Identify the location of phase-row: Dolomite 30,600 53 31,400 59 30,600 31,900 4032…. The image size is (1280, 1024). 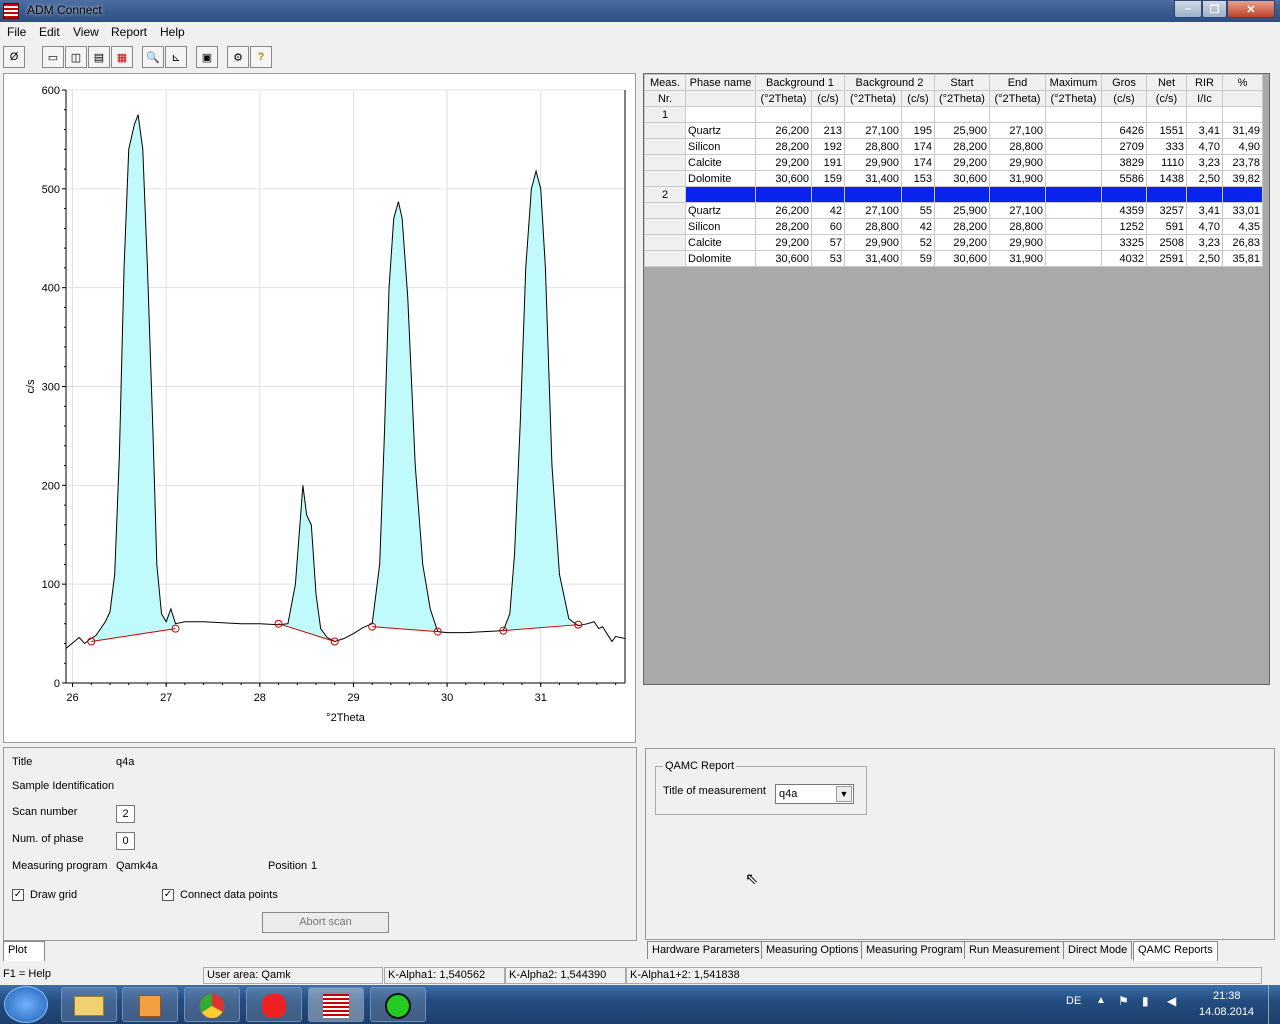
(953, 258).